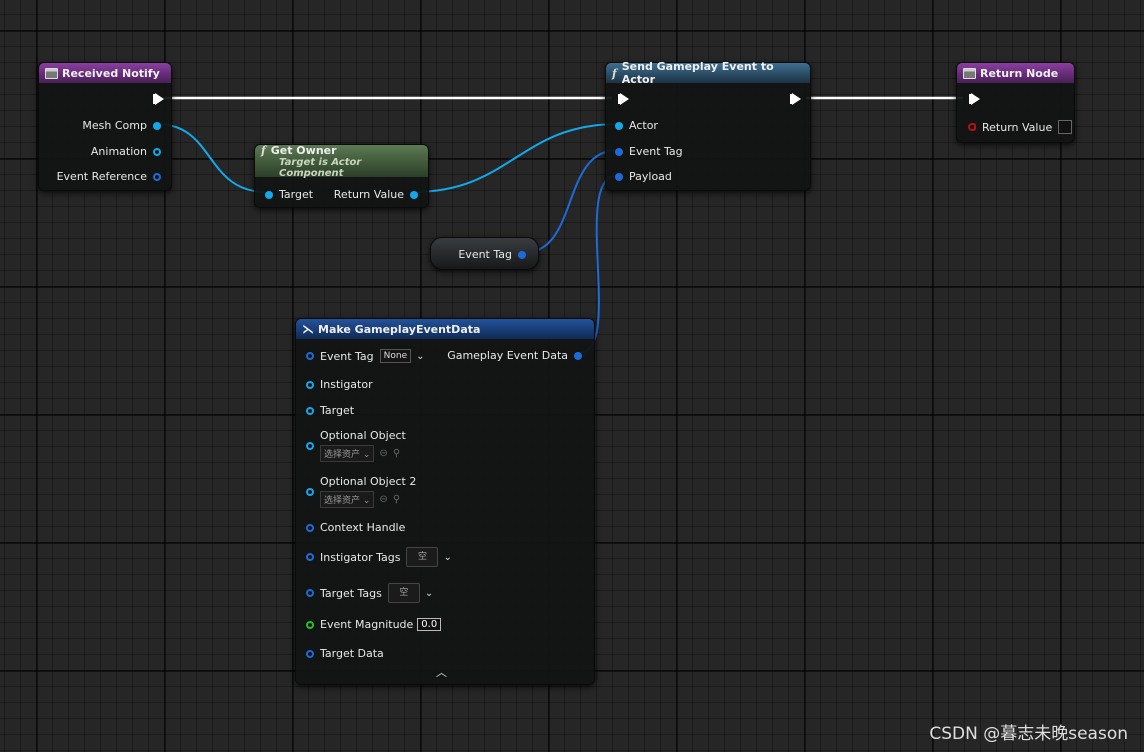 The height and width of the screenshot is (752, 1144). What do you see at coordinates (211, 158) in the screenshot?
I see `wire-meshcomp-target` at bounding box center [211, 158].